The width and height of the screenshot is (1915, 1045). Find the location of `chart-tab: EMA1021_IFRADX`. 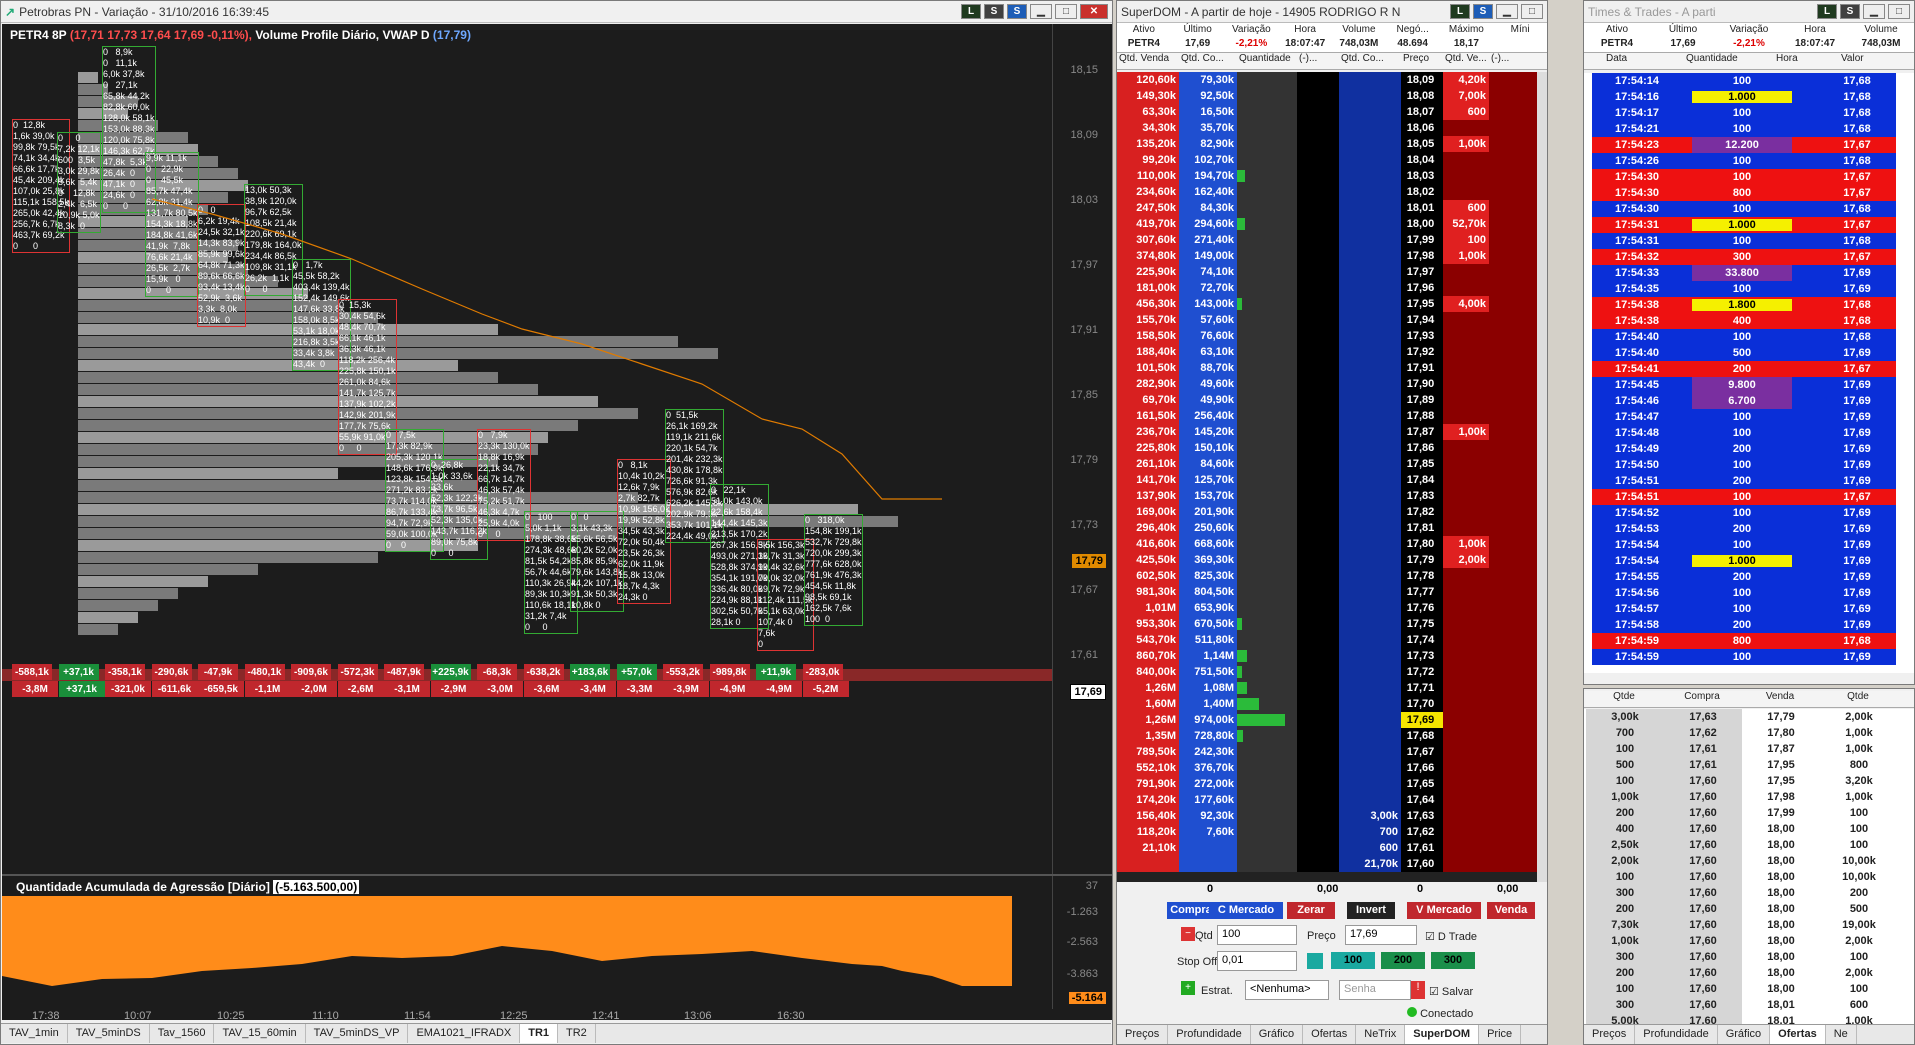

chart-tab: EMA1021_IFRADX is located at coordinates (464, 1033).